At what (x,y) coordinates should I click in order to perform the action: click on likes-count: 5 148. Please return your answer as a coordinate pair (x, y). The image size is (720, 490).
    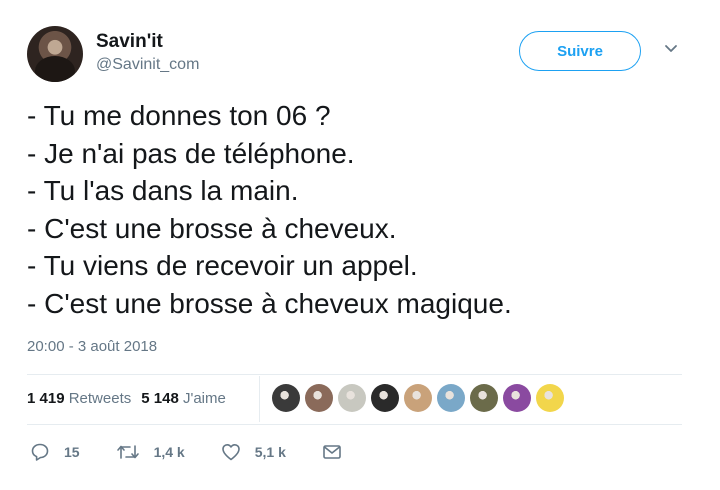
    Looking at the image, I should click on (160, 398).